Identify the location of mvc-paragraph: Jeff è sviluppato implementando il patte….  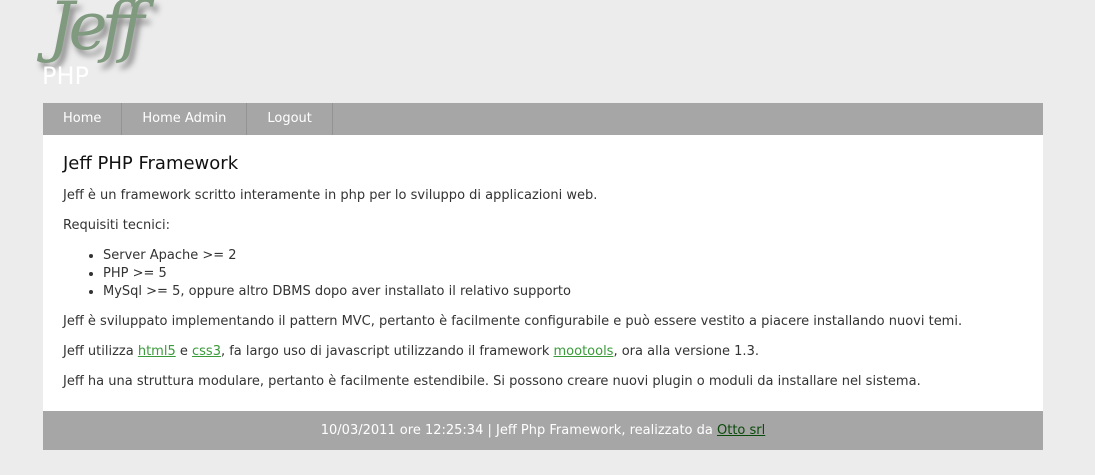
(513, 321).